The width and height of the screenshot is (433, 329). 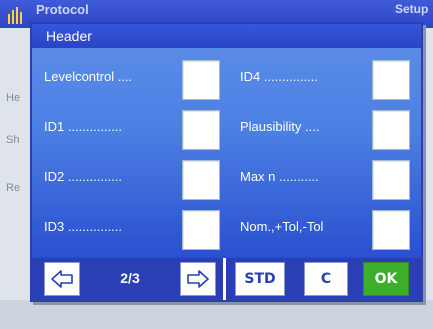 I want to click on std-button-label: STD, so click(x=260, y=279).